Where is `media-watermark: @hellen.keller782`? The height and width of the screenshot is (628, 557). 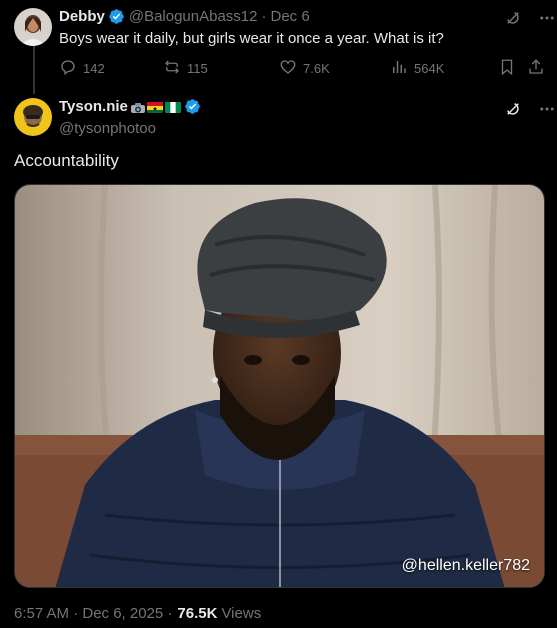 media-watermark: @hellen.keller782 is located at coordinates (465, 565).